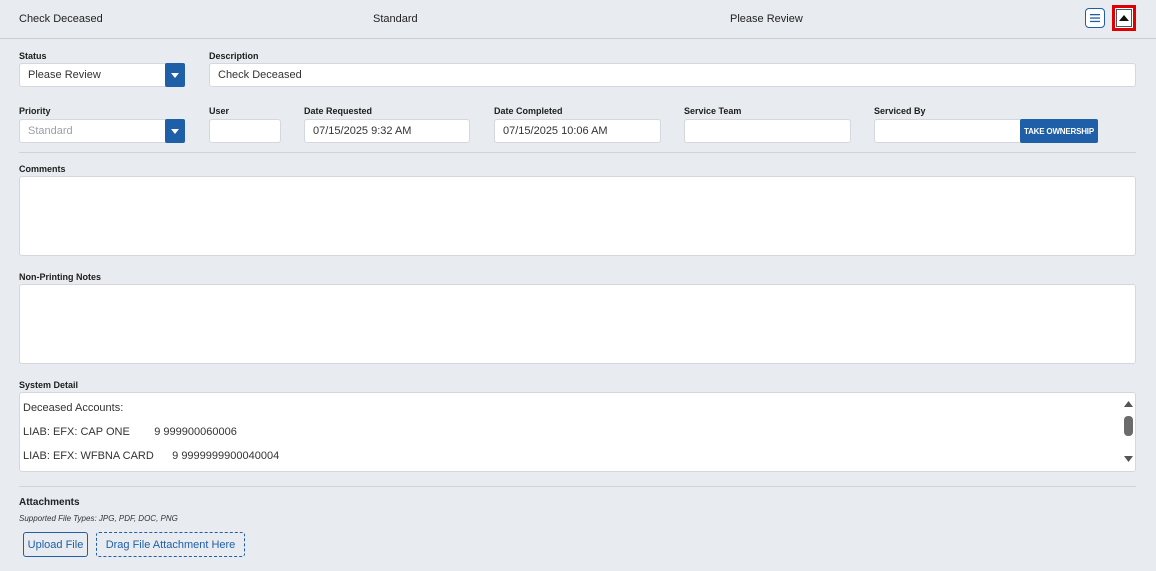  Describe the element at coordinates (395, 19) in the screenshot. I see `header-priority: Standard` at that location.